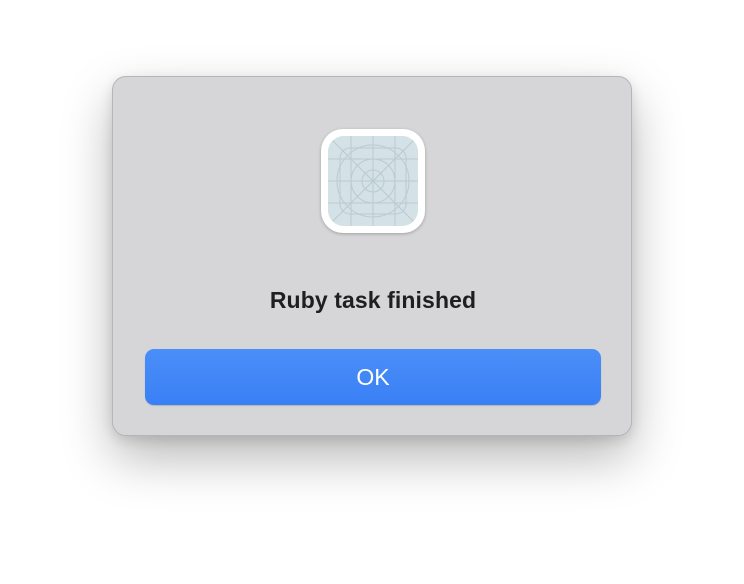 The height and width of the screenshot is (584, 744). I want to click on app-placeholder-icon, so click(373, 181).